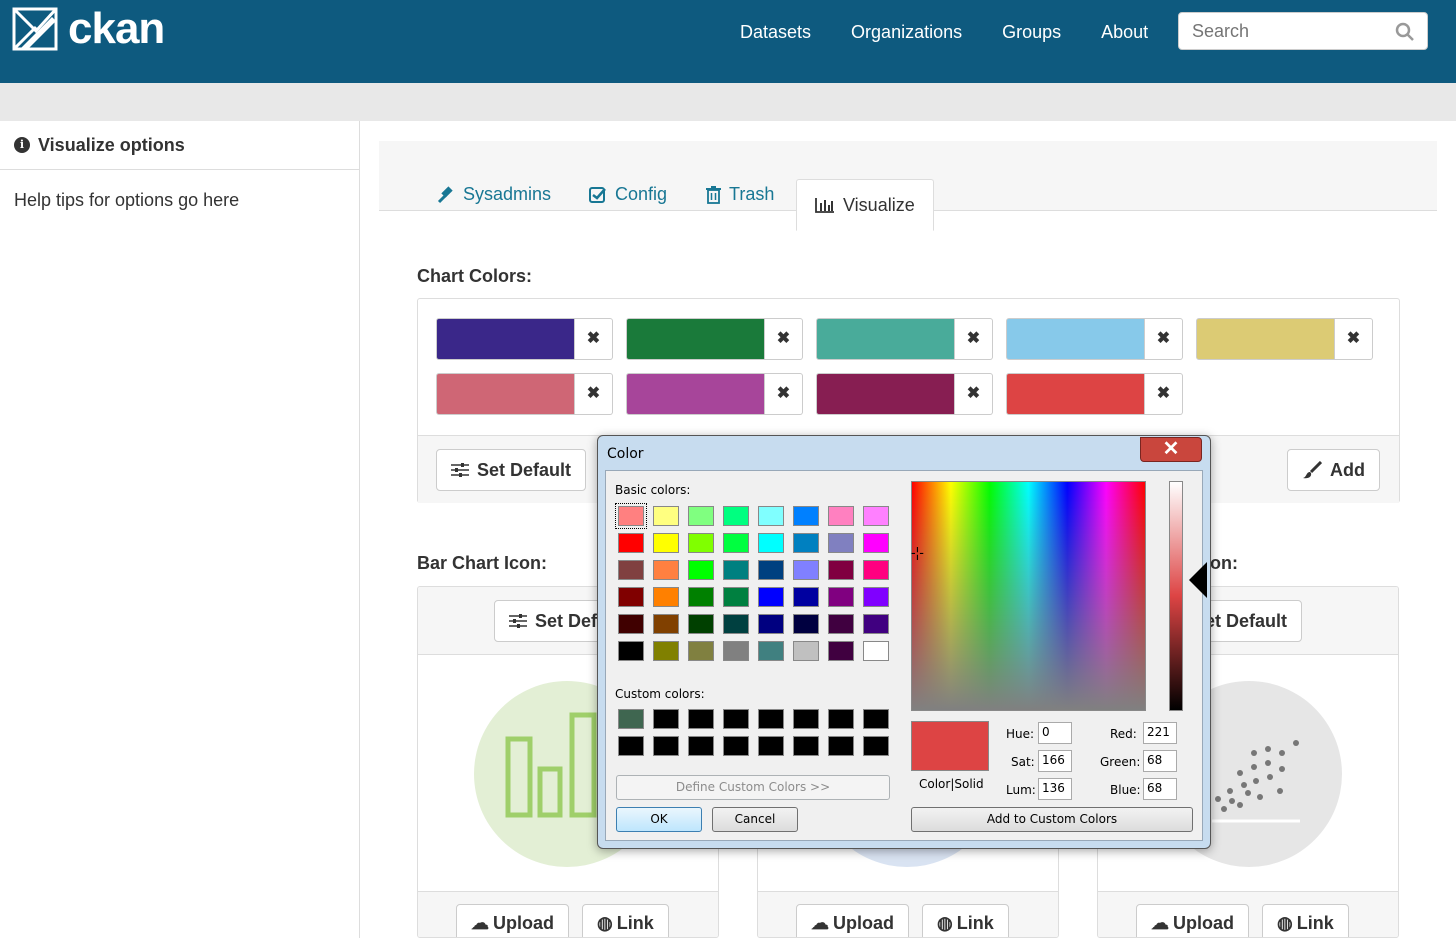  I want to click on ok-button: OK, so click(659, 819).